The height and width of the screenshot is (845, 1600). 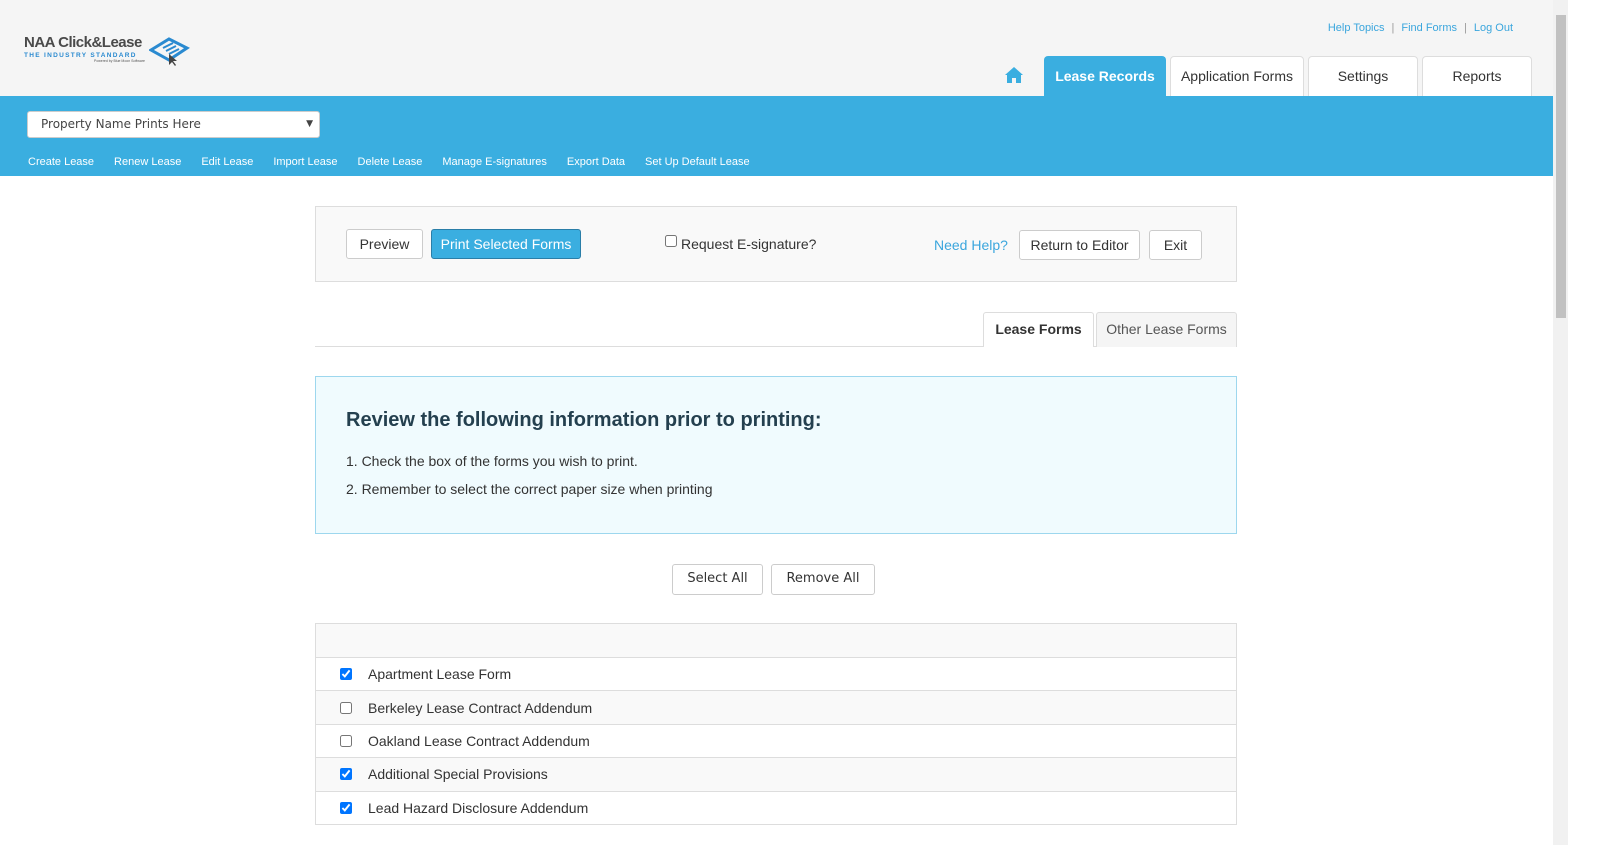 What do you see at coordinates (1237, 76) in the screenshot?
I see `tab-application-forms: Application Forms` at bounding box center [1237, 76].